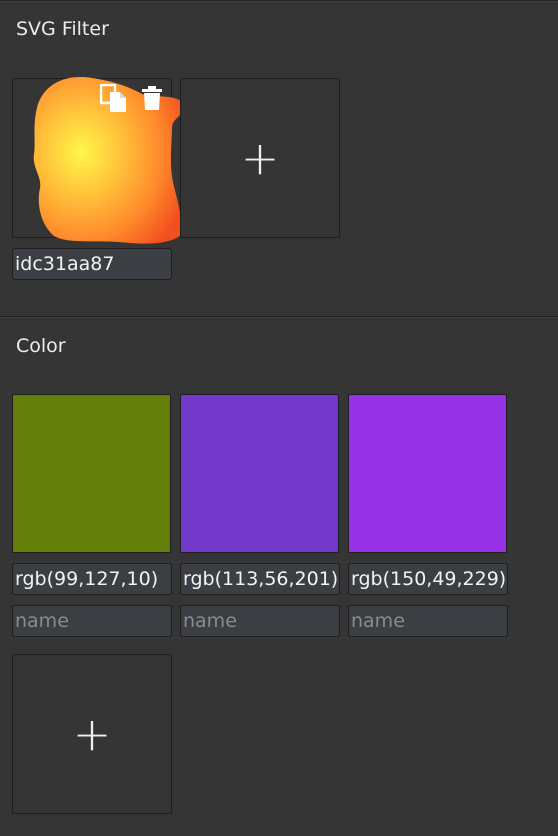 The image size is (558, 836). What do you see at coordinates (279, 317) in the screenshot?
I see `section-divider` at bounding box center [279, 317].